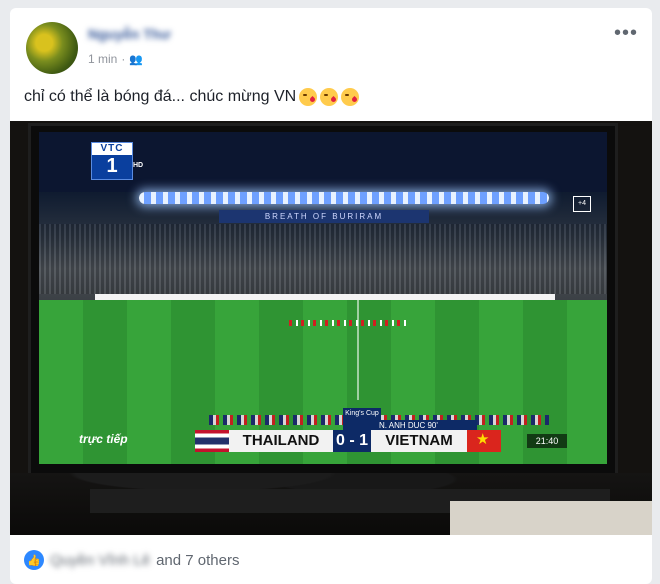  I want to click on clock: 21:40, so click(547, 441).